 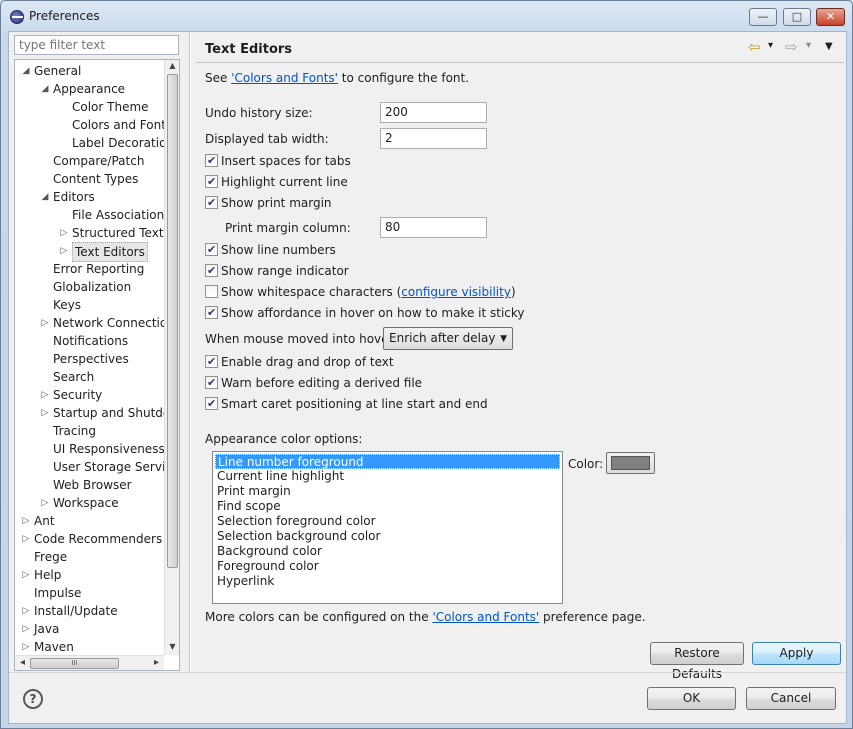 What do you see at coordinates (387, 506) in the screenshot?
I see `color-option: Find scope` at bounding box center [387, 506].